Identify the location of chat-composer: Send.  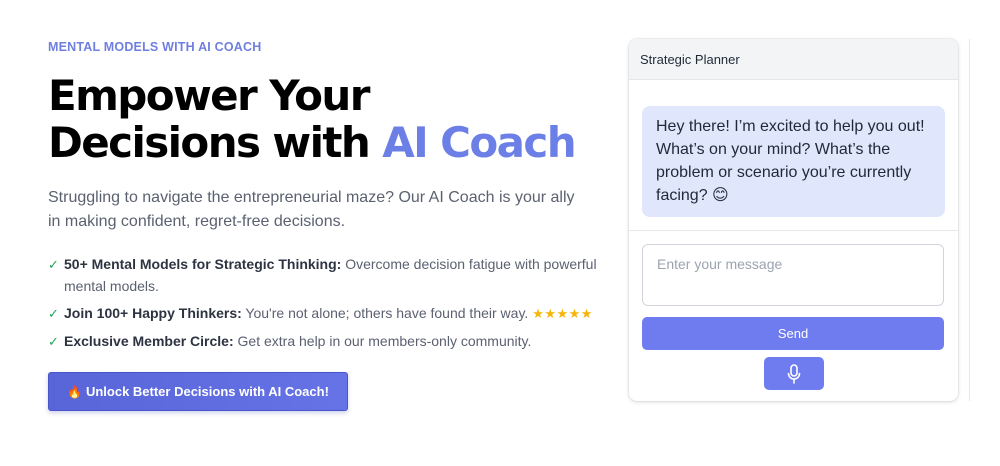
(793, 310).